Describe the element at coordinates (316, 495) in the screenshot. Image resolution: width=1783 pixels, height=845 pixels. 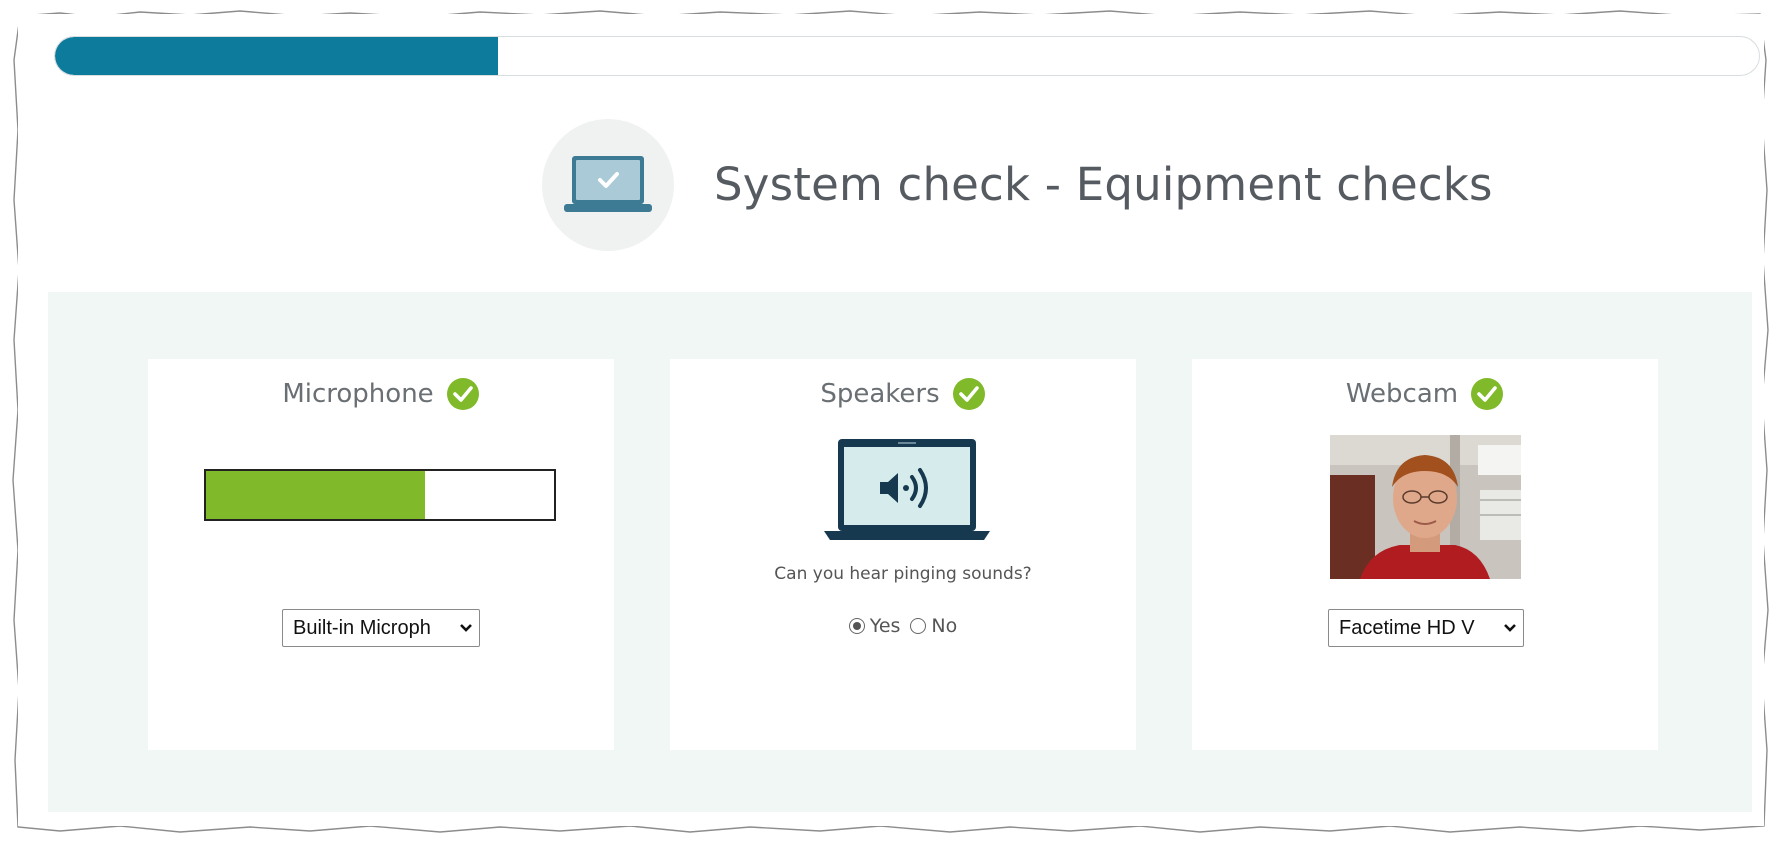
I see `microphone-level-fill` at that location.